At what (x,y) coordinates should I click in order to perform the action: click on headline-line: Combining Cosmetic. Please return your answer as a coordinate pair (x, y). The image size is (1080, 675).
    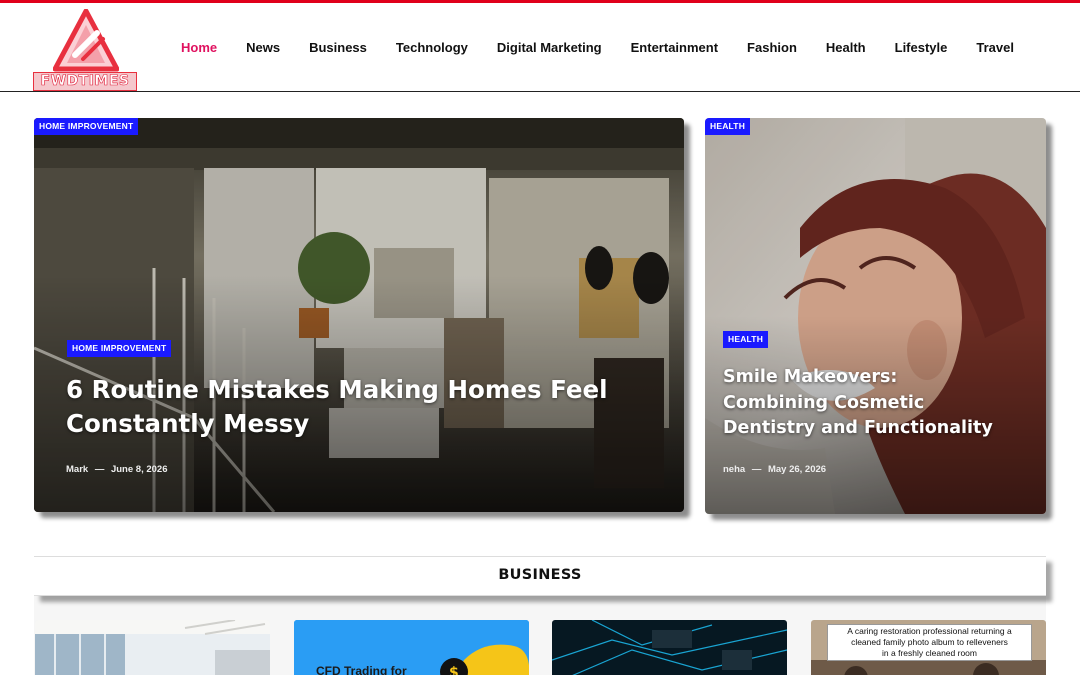
    Looking at the image, I should click on (824, 402).